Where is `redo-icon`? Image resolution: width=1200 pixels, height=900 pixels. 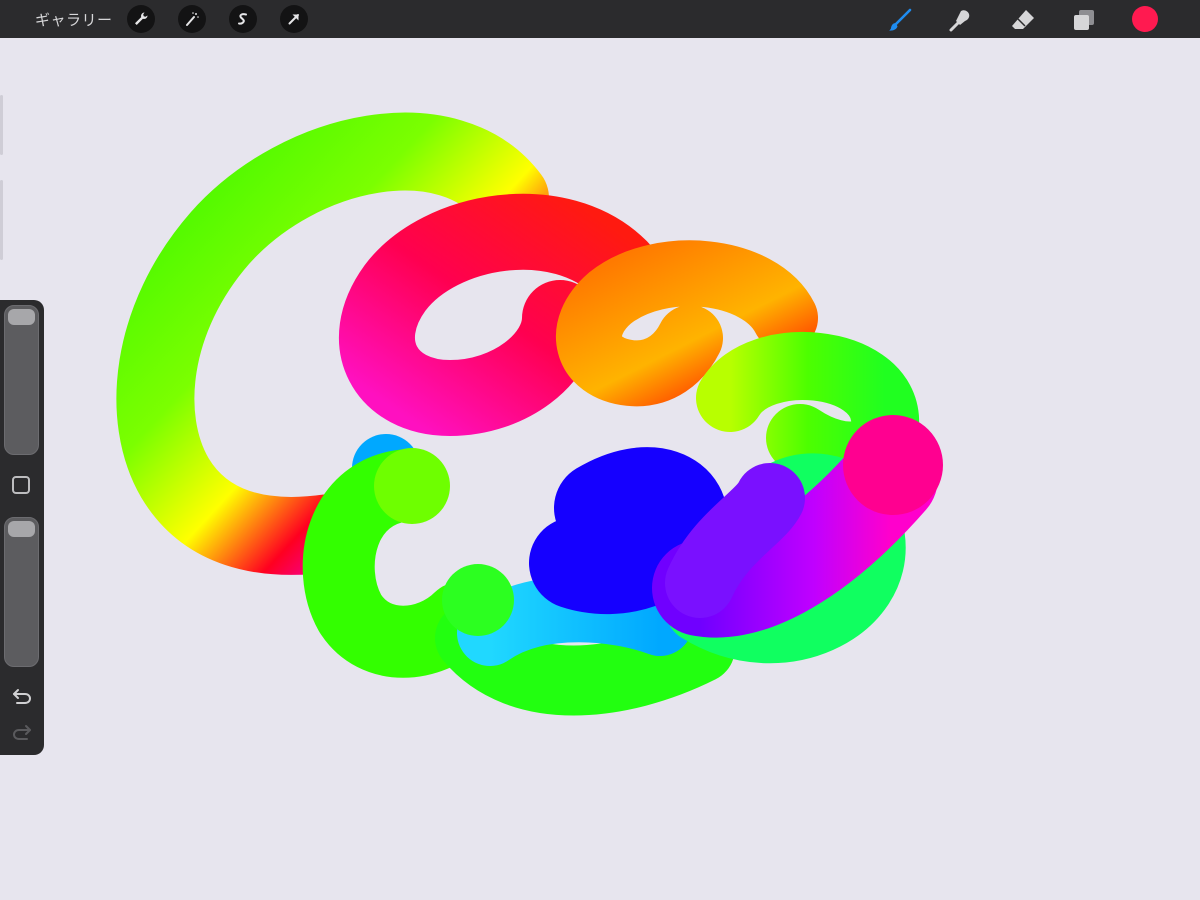
redo-icon is located at coordinates (21, 732).